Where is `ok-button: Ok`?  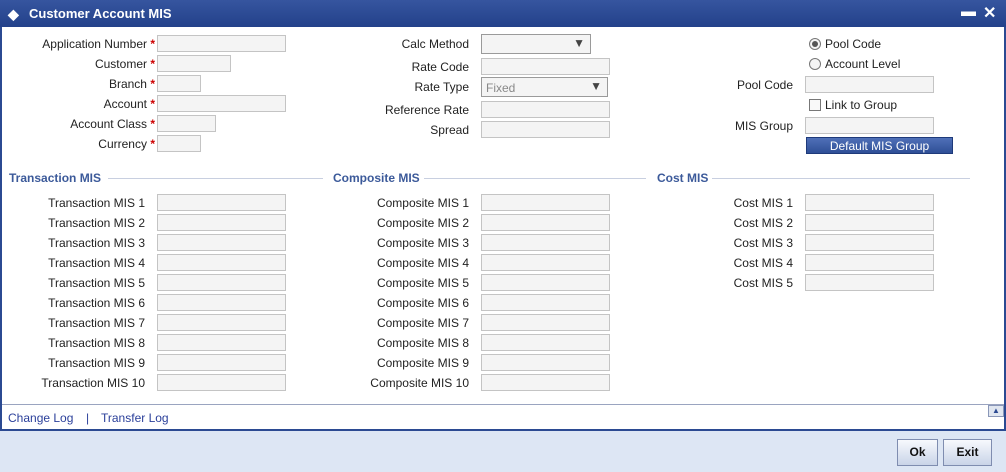
ok-button: Ok is located at coordinates (917, 452).